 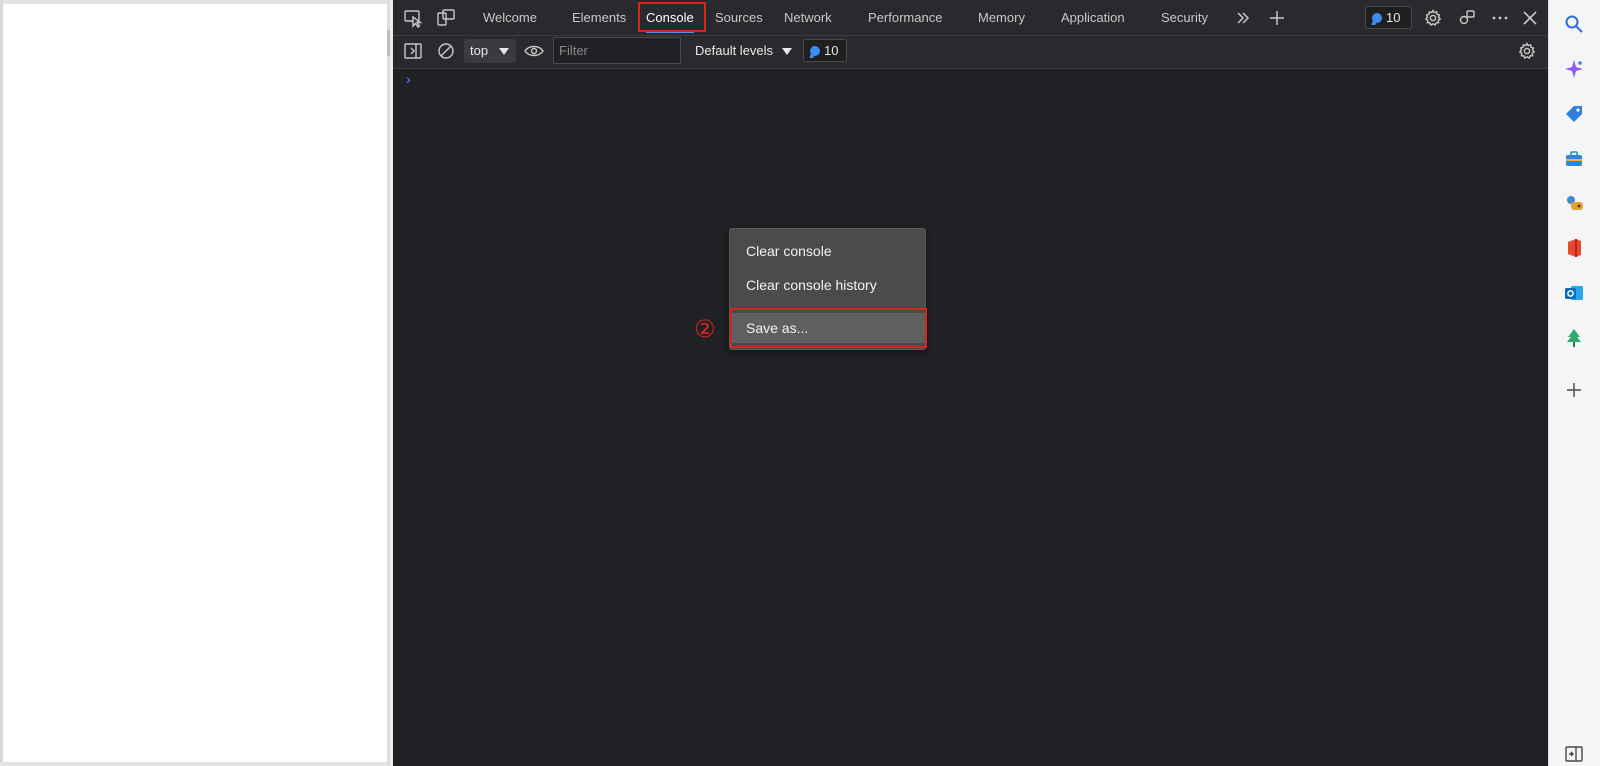 What do you see at coordinates (446, 18) in the screenshot?
I see `device-emulation-icon` at bounding box center [446, 18].